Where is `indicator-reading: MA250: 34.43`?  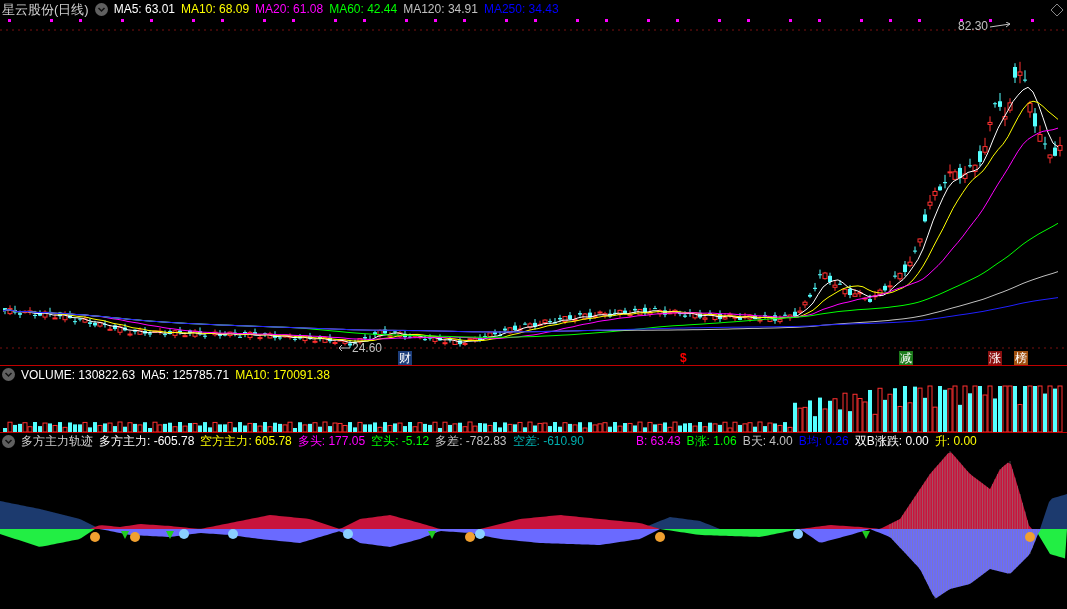 indicator-reading: MA250: 34.43 is located at coordinates (521, 9).